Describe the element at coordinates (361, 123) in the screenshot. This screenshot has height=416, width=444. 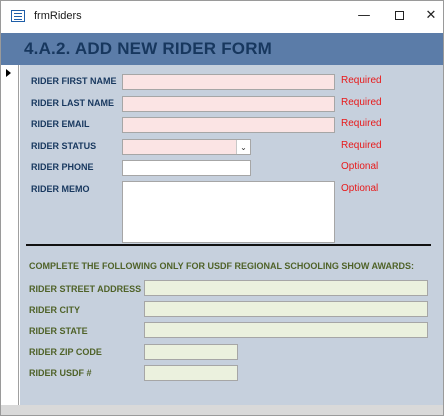
I see `email-required: Required` at that location.